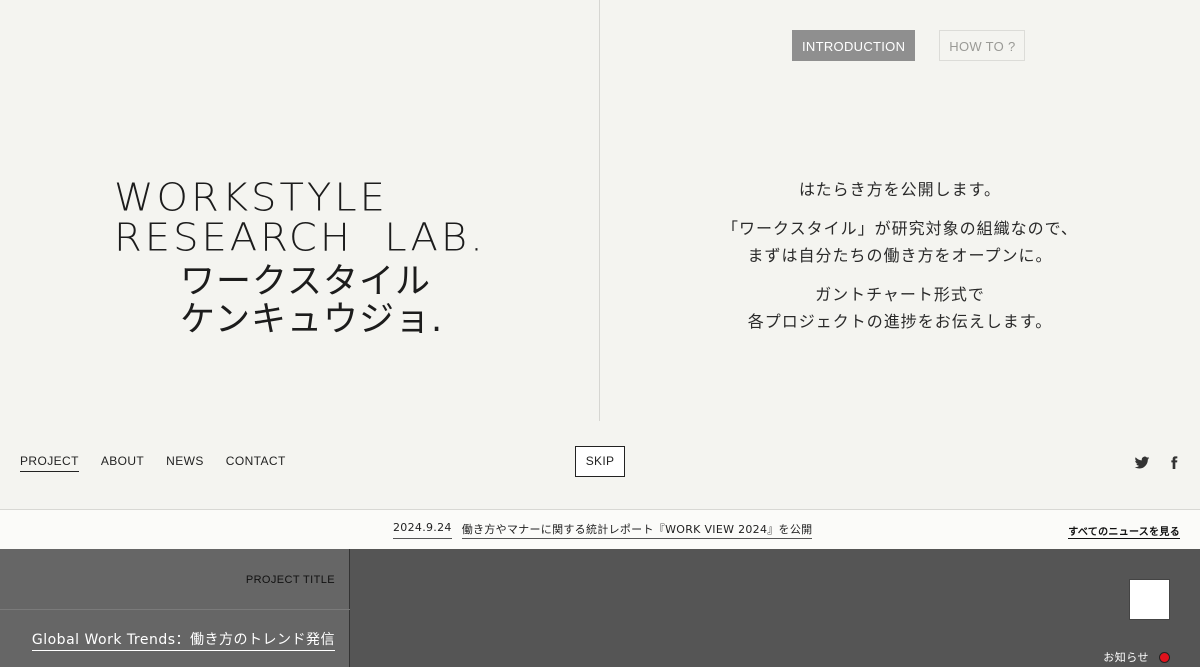 The height and width of the screenshot is (667, 1200). Describe the element at coordinates (982, 45) in the screenshot. I see `tab-how-to: HOW TO ?` at that location.